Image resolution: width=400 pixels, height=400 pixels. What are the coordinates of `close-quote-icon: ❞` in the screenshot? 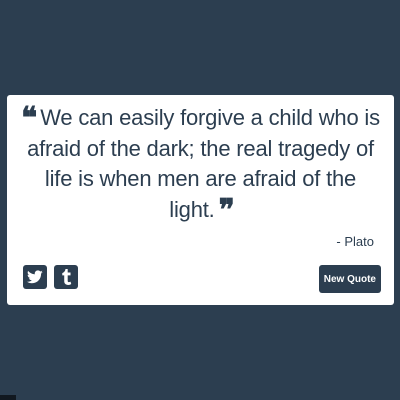 It's located at (226, 210).